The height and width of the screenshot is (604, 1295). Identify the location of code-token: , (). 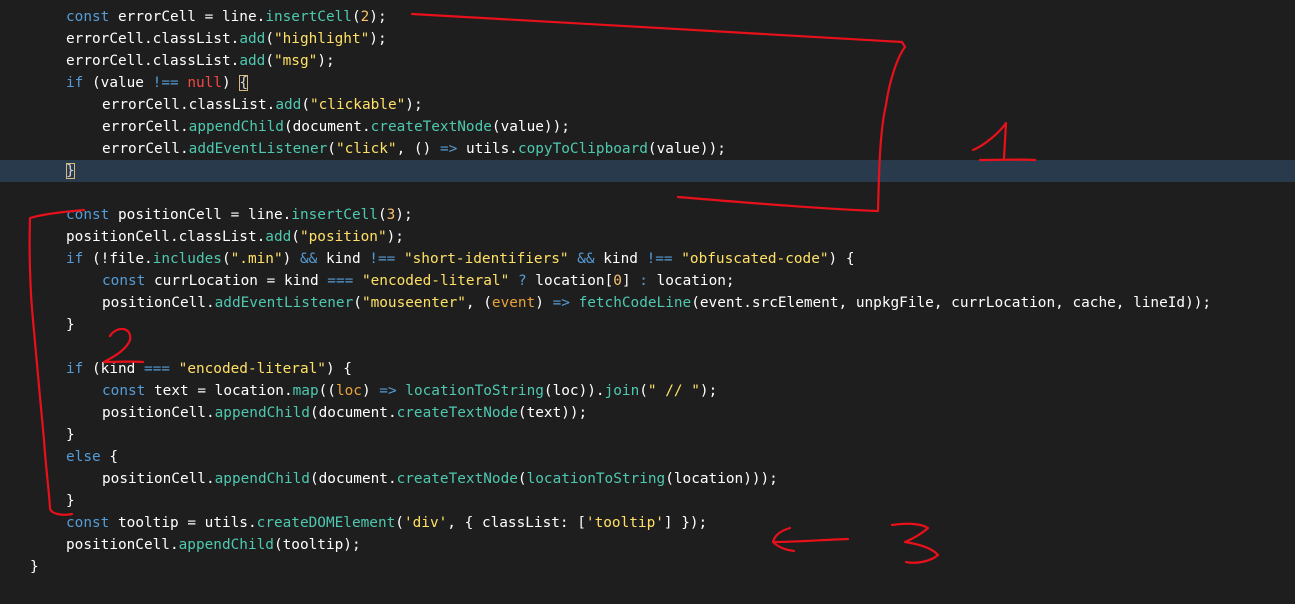
(418, 149).